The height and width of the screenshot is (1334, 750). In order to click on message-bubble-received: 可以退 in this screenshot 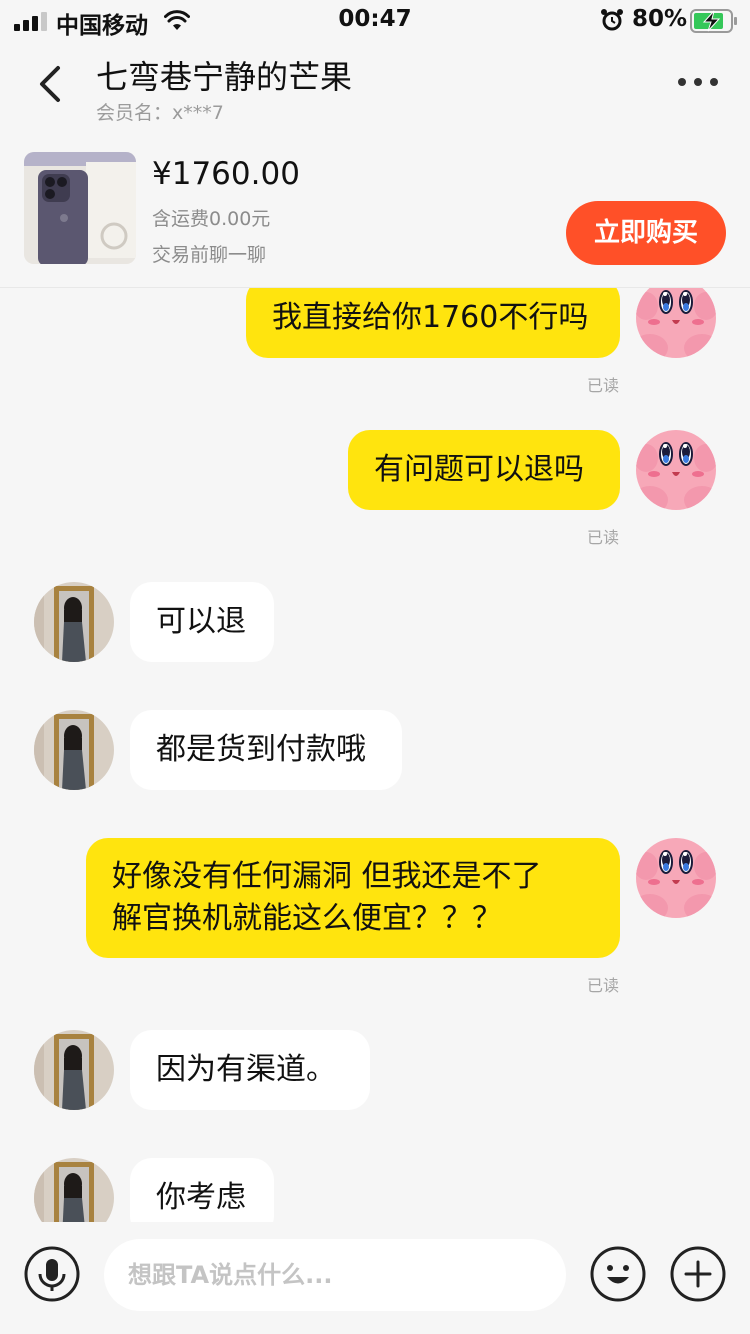, I will do `click(202, 622)`.